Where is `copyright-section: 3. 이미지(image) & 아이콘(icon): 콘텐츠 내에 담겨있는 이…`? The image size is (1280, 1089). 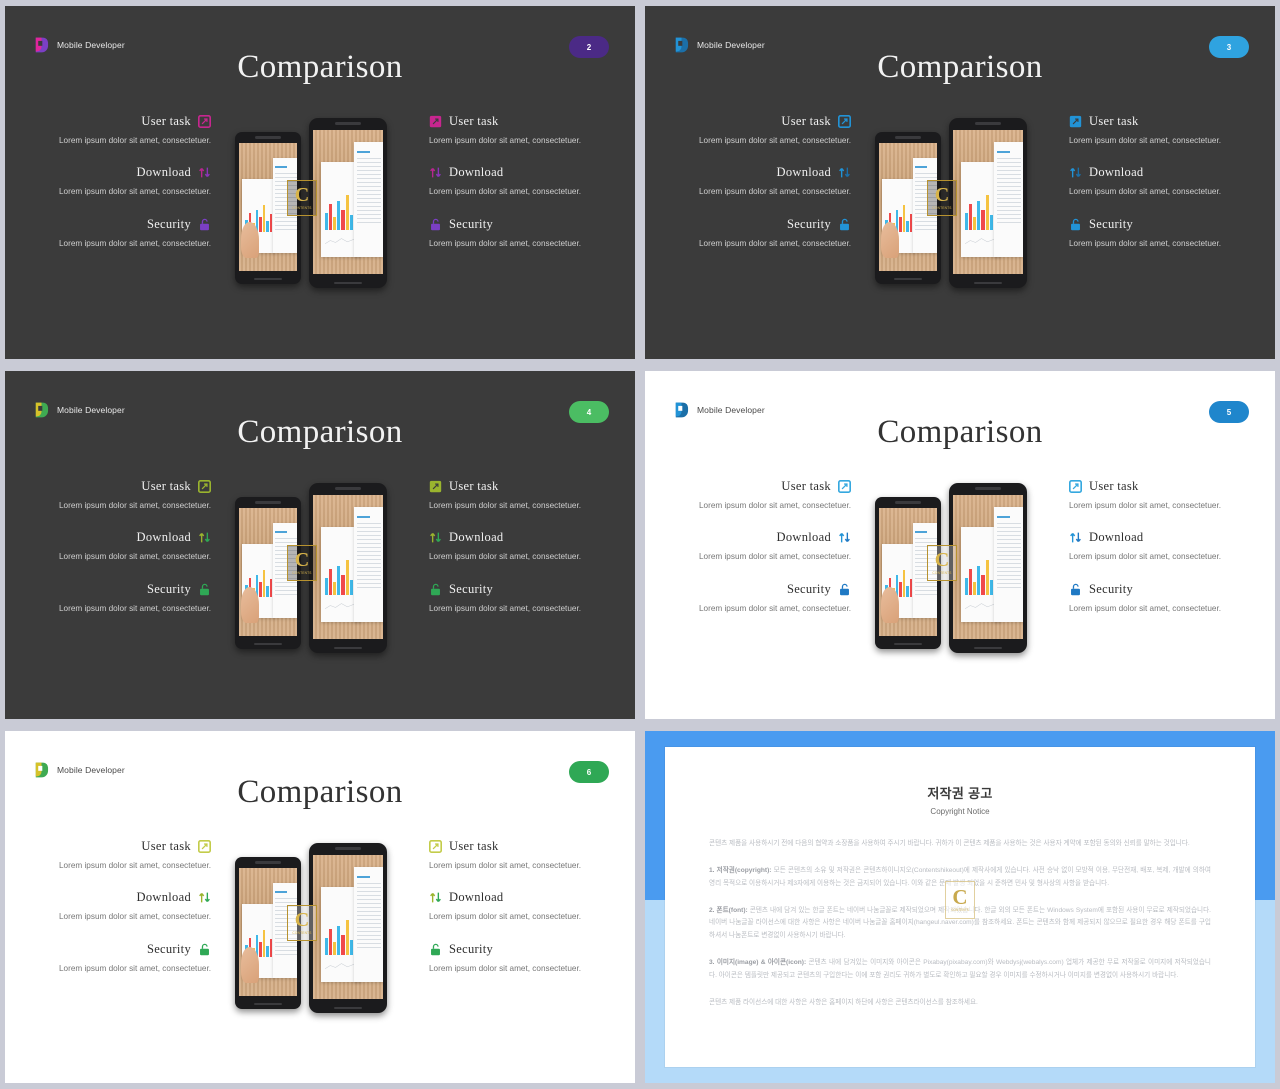 copyright-section: 3. 이미지(image) & 아이콘(icon): 콘텐츠 내에 담겨있는 이… is located at coordinates (960, 970).